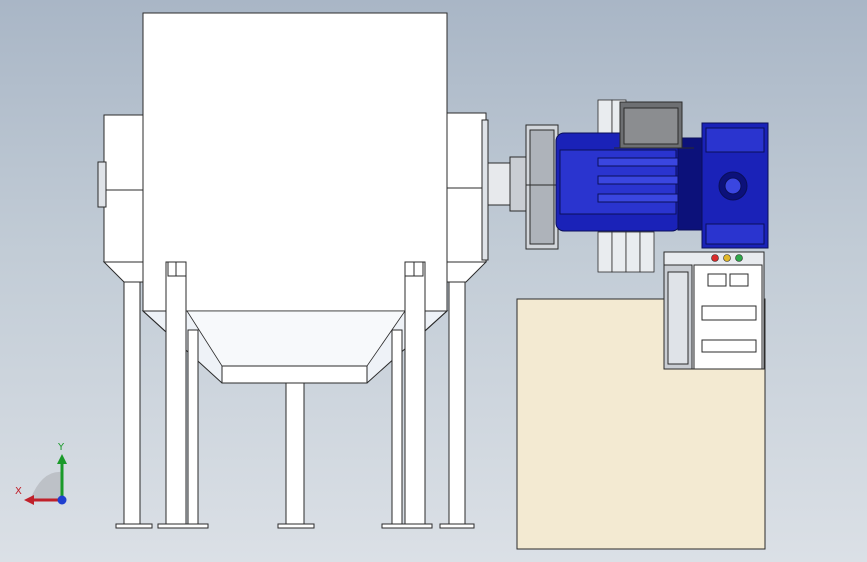  I want to click on panel-indicators, so click(727, 258).